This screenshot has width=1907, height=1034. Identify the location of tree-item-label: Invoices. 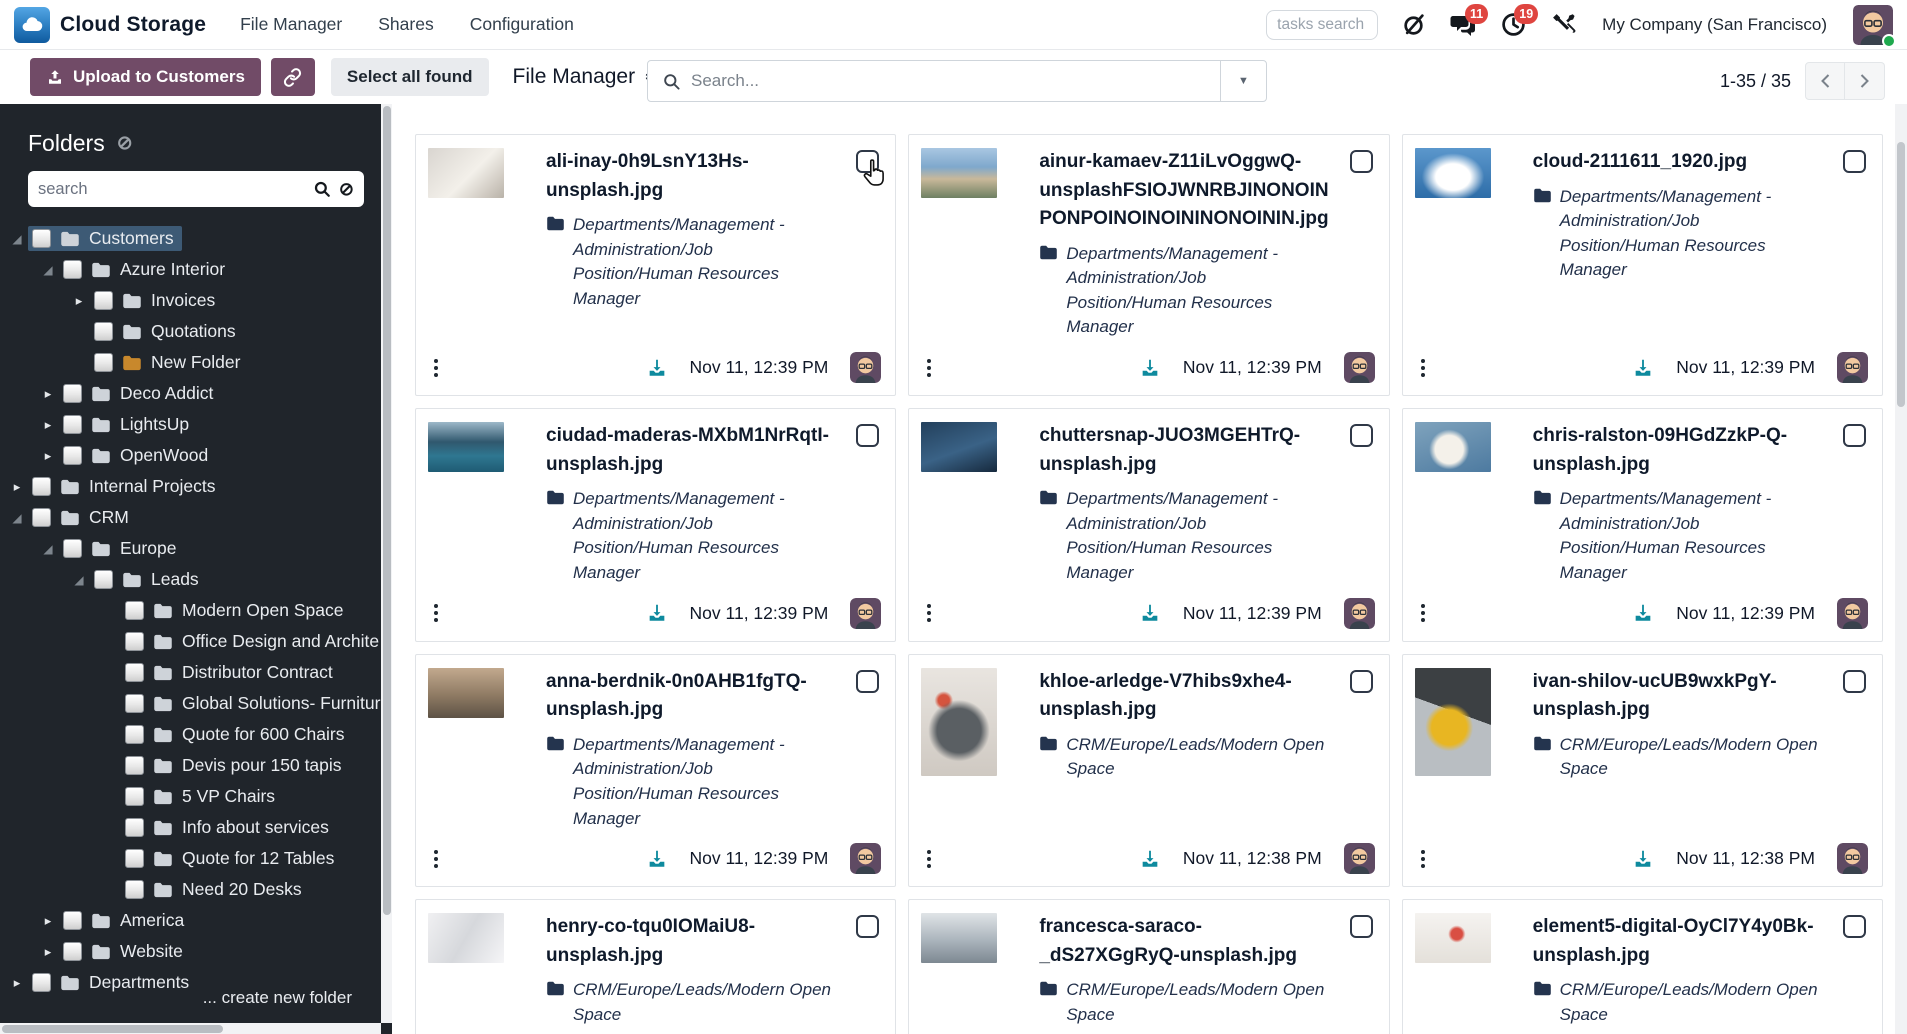
(183, 300).